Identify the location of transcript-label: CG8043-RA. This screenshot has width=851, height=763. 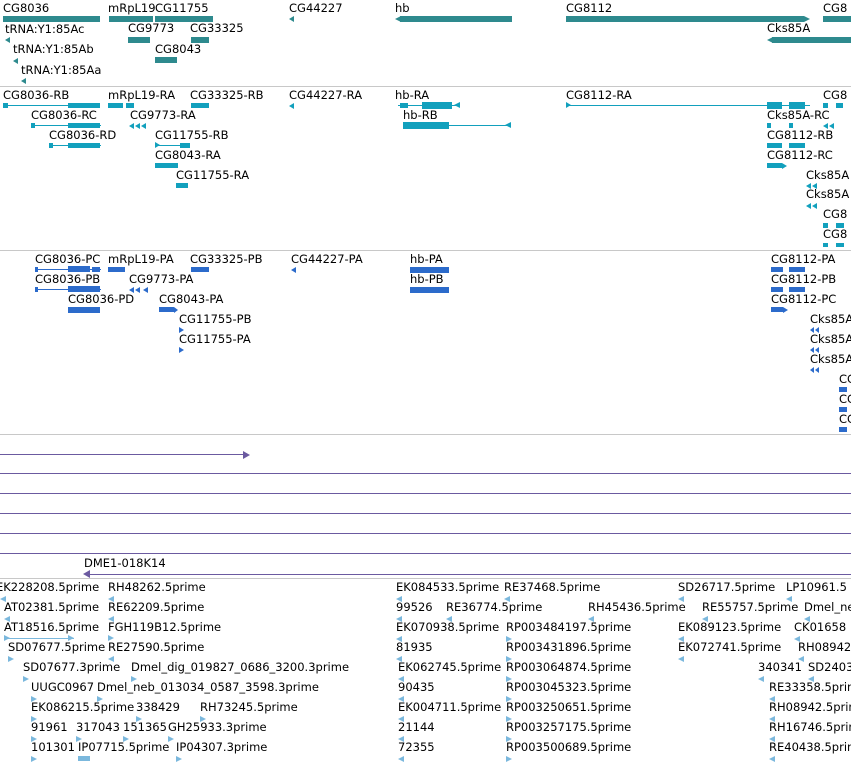
(188, 155).